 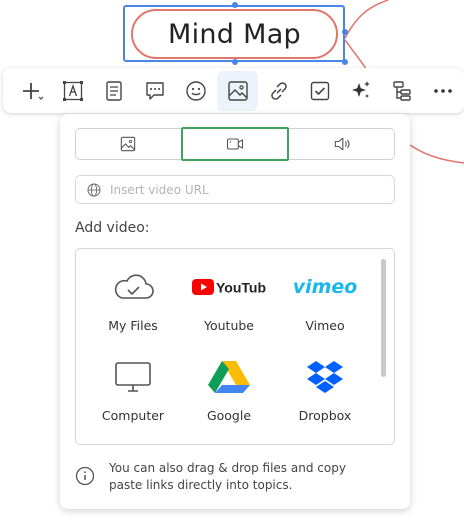 I want to click on add-video-label: Add video:, so click(x=112, y=228).